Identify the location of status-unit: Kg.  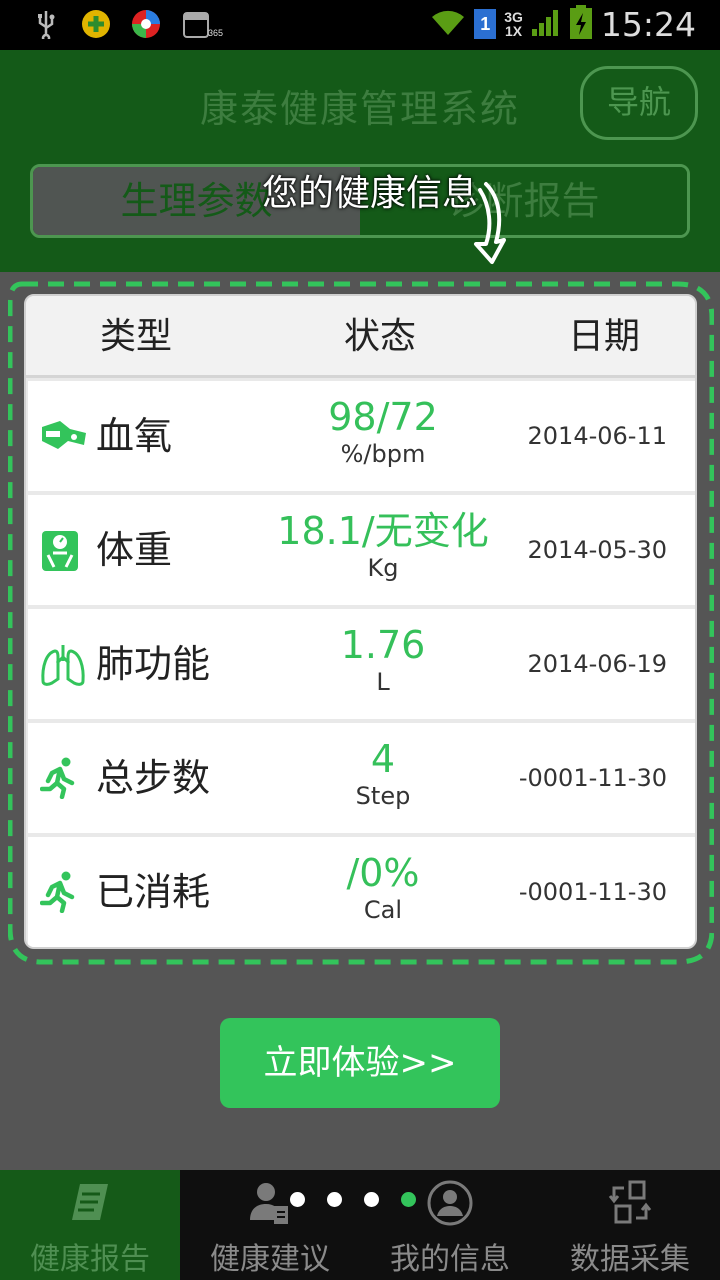
(383, 568).